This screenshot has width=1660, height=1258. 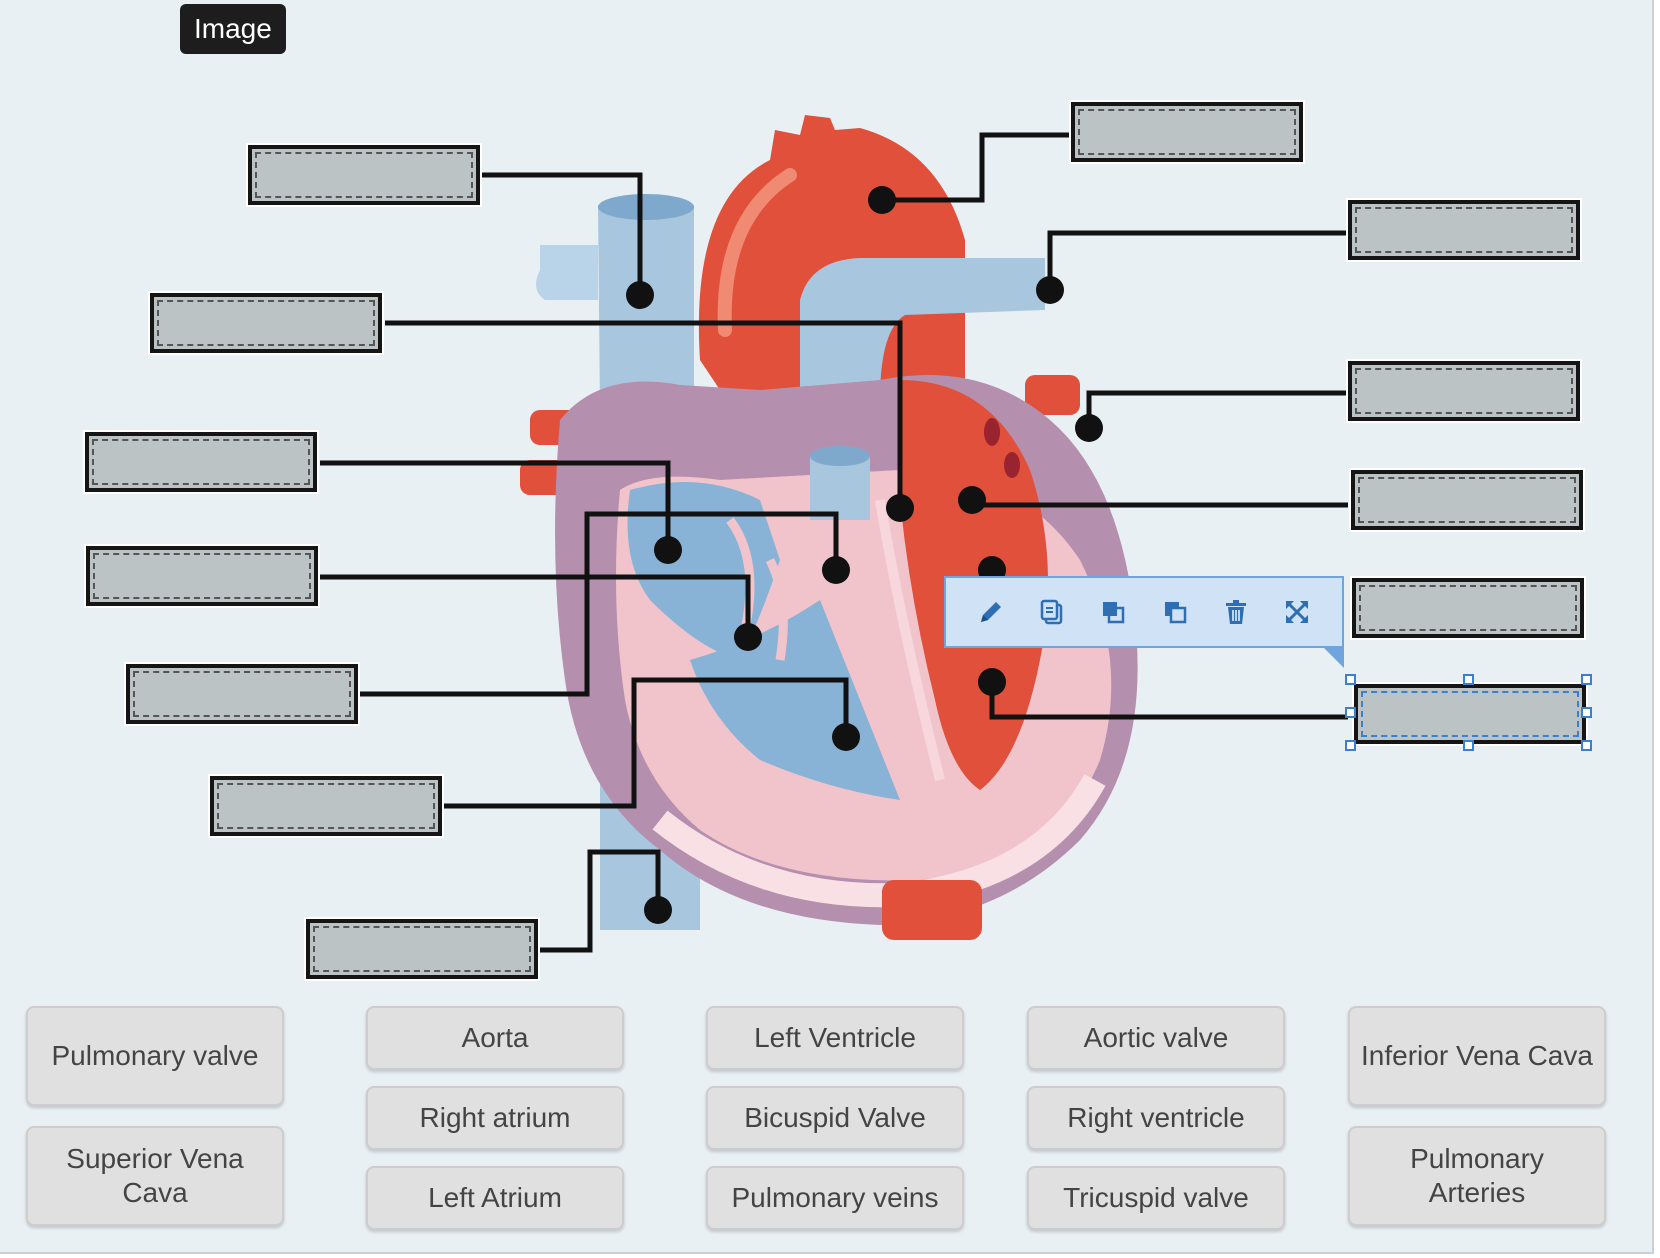 What do you see at coordinates (1477, 1056) in the screenshot?
I see `label-chip: Inferior Vena Cava` at bounding box center [1477, 1056].